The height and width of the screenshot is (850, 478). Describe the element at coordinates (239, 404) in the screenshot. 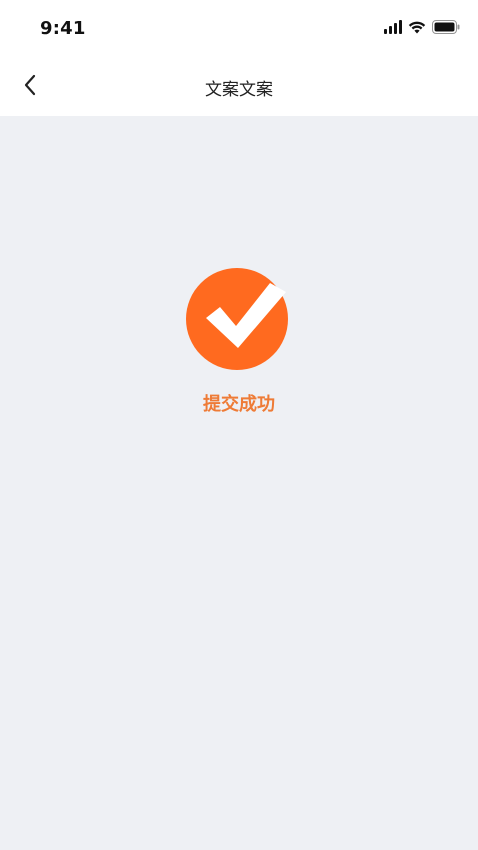

I see `success-message: 提交成功` at that location.